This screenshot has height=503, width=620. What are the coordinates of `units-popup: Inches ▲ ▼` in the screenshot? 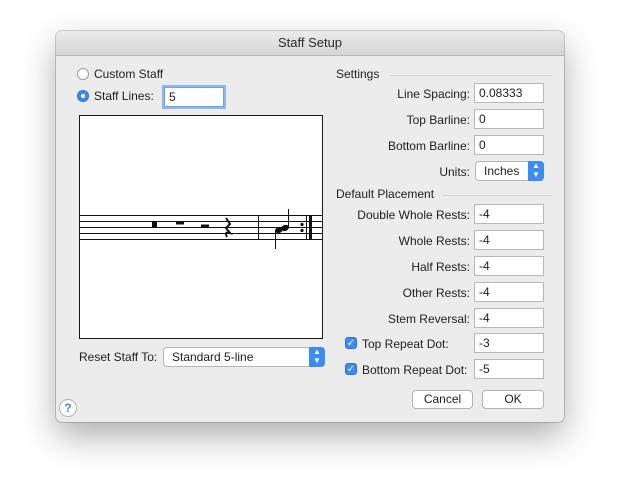 It's located at (509, 171).